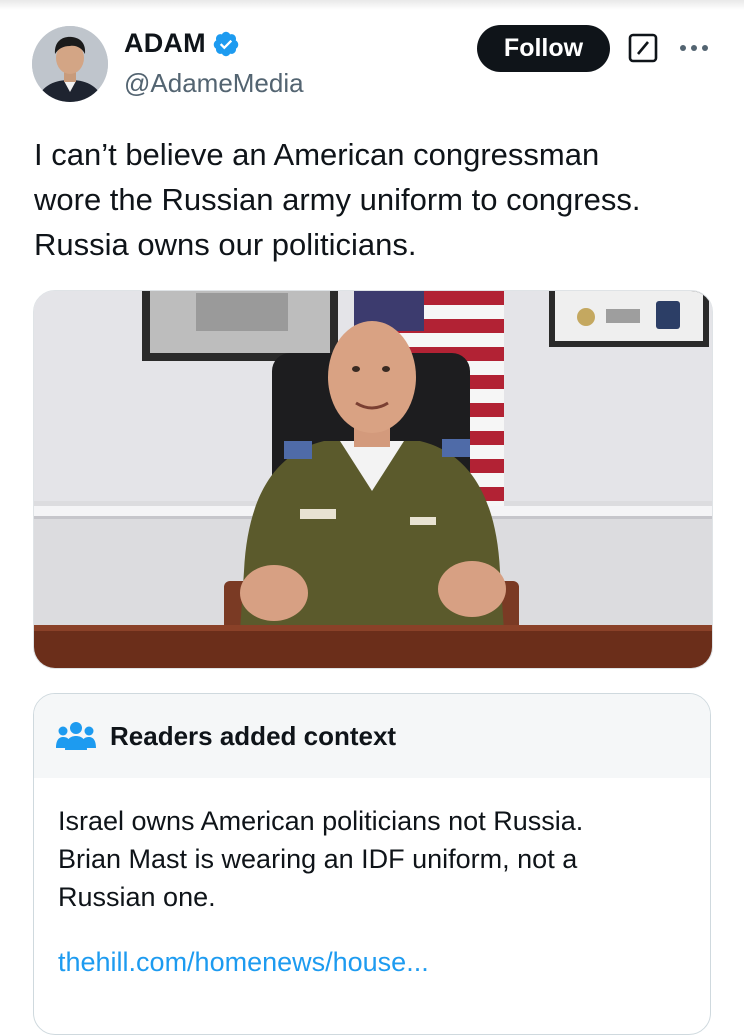  I want to click on avatar, so click(70, 64).